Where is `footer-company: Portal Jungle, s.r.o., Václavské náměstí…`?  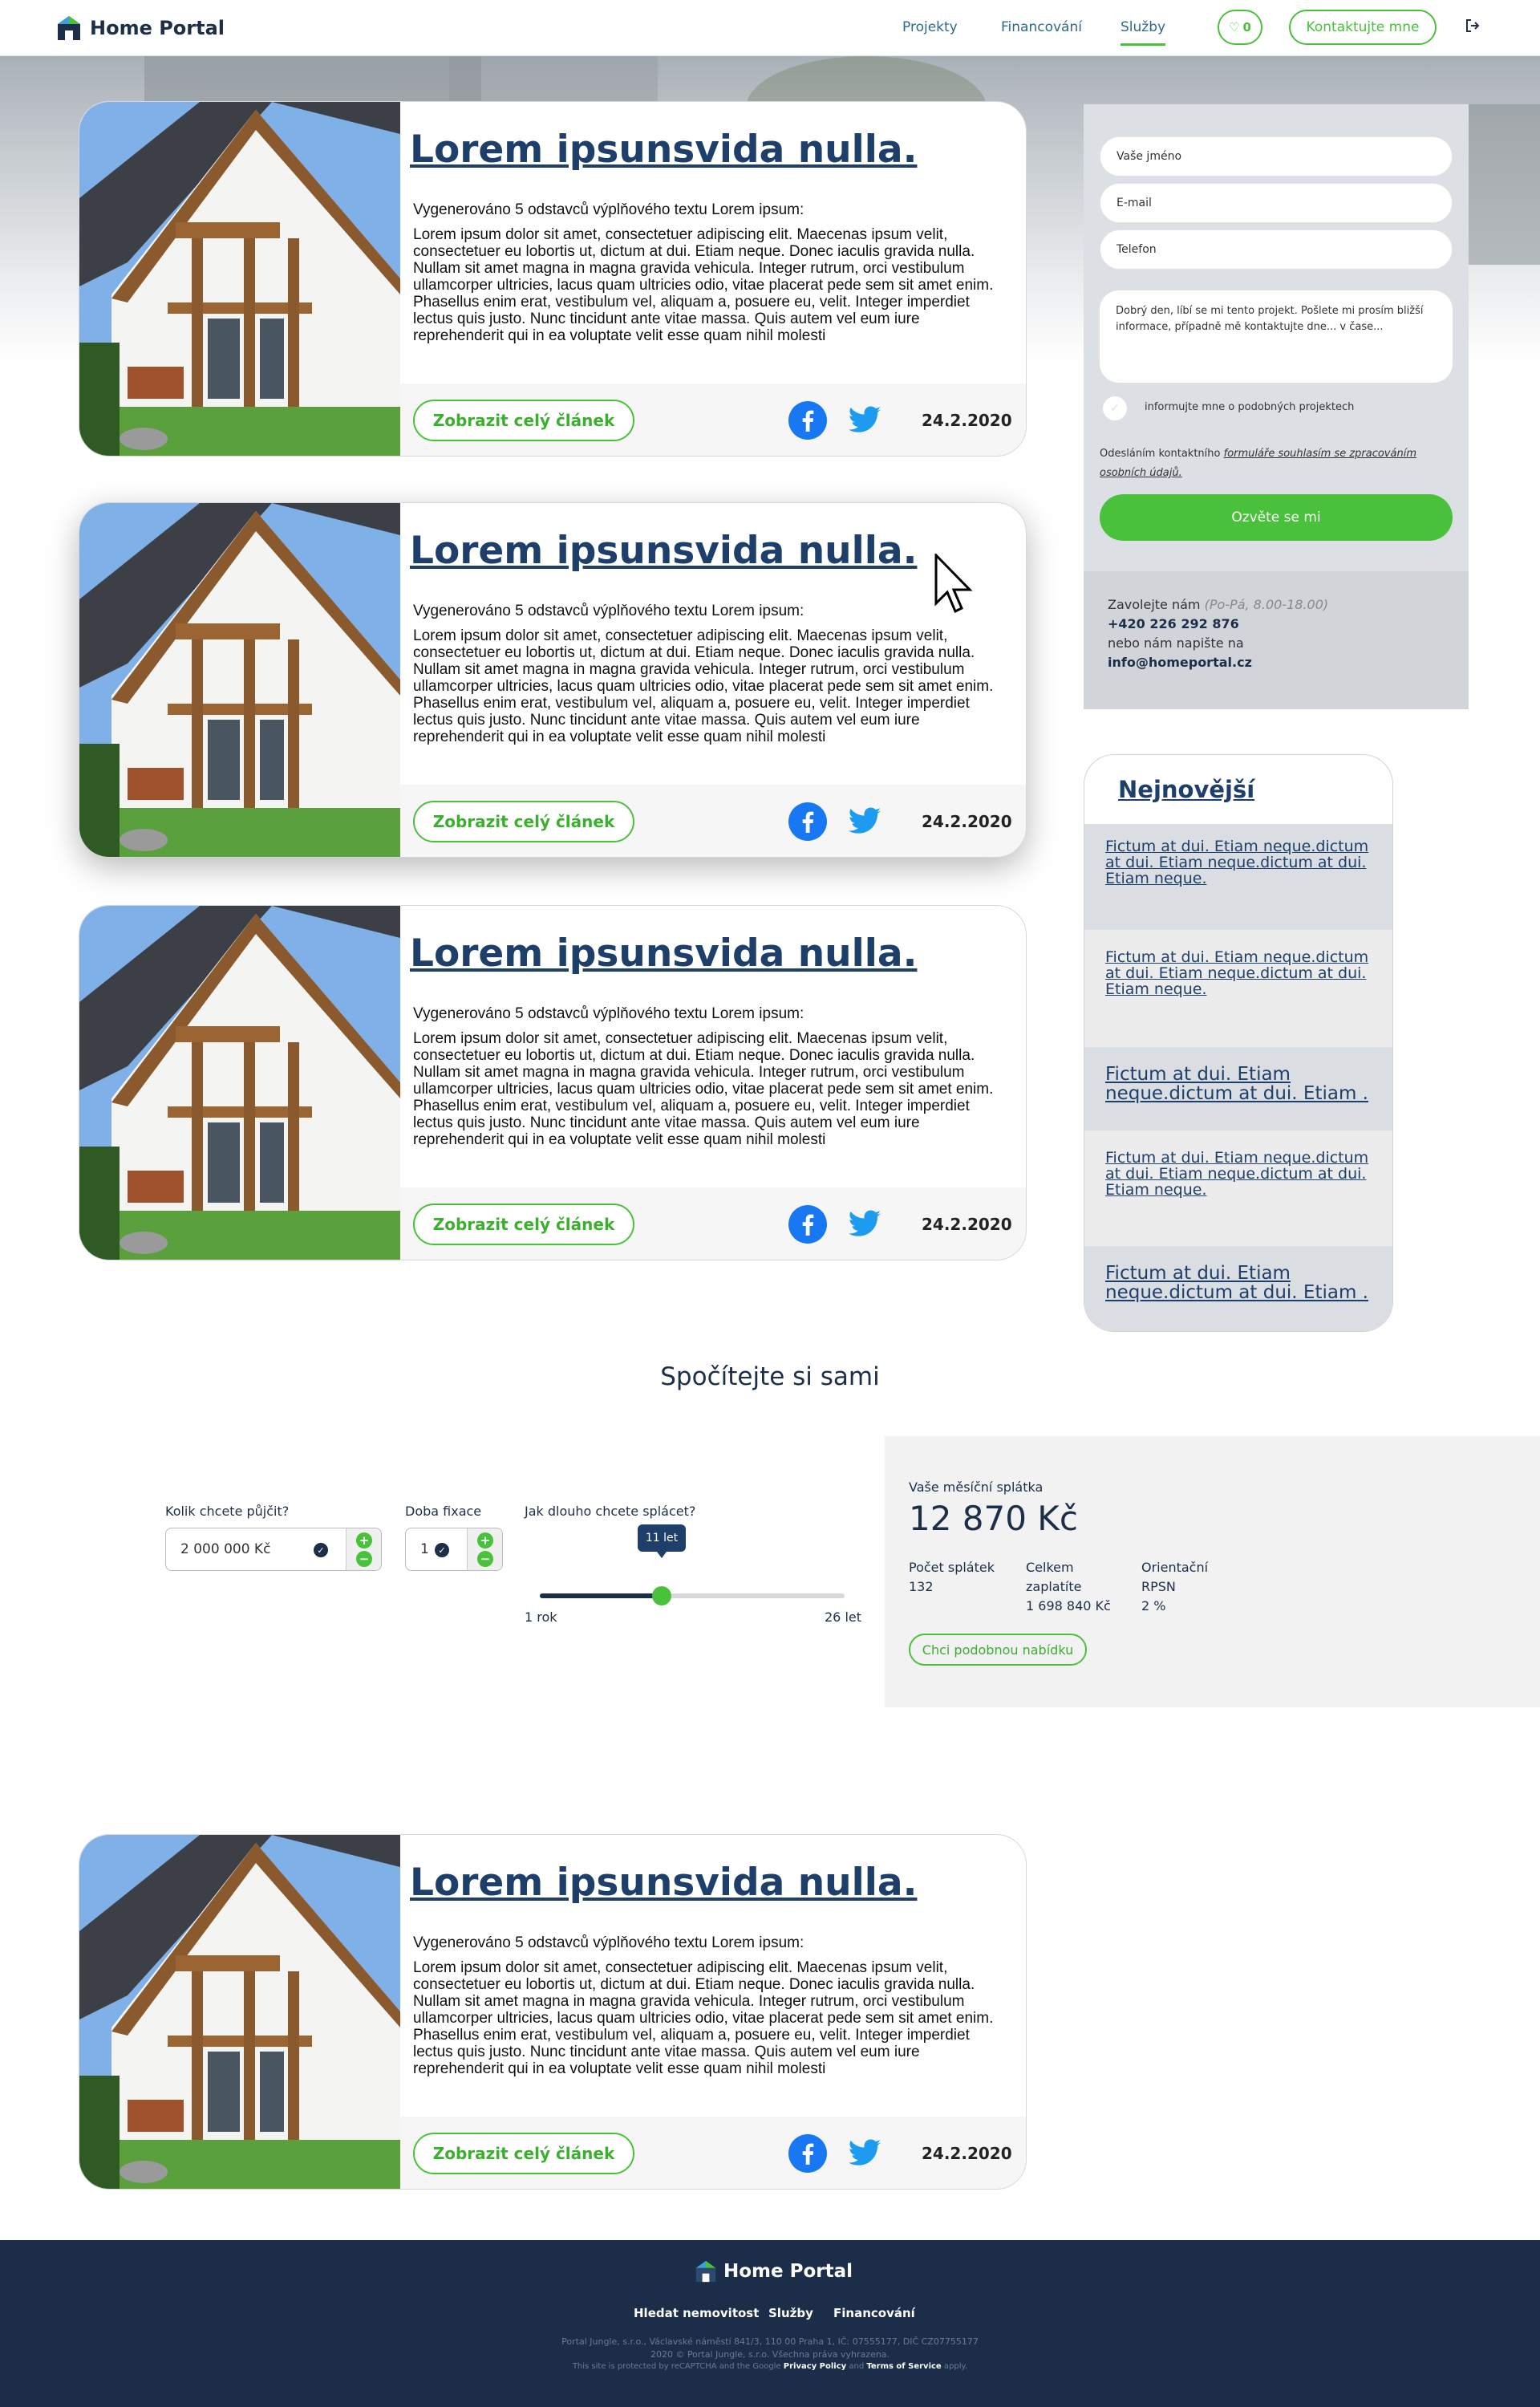 footer-company: Portal Jungle, s.r.o., Václavské náměstí… is located at coordinates (770, 2341).